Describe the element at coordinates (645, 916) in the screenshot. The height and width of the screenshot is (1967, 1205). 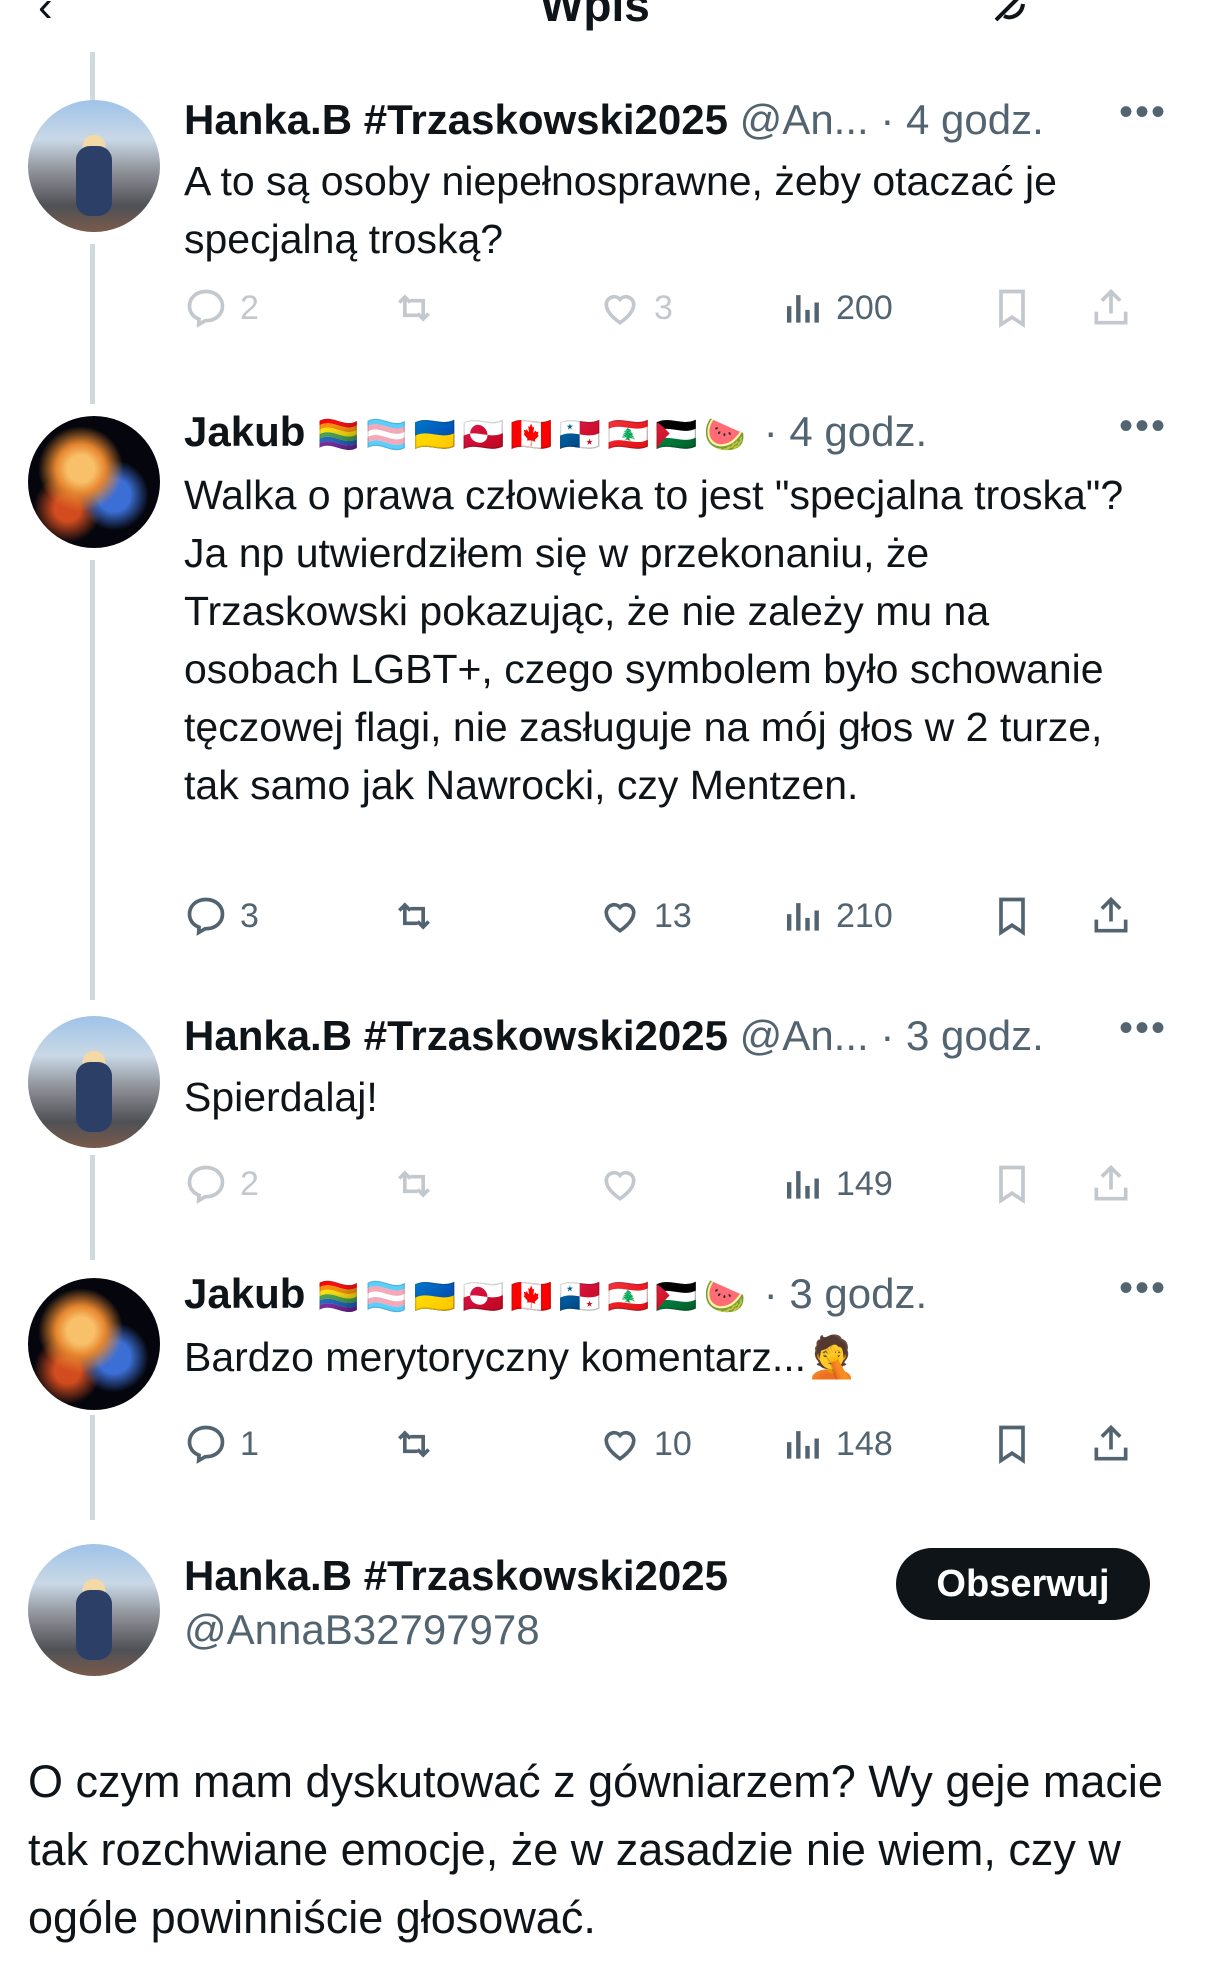
I see `like-button: 13` at that location.